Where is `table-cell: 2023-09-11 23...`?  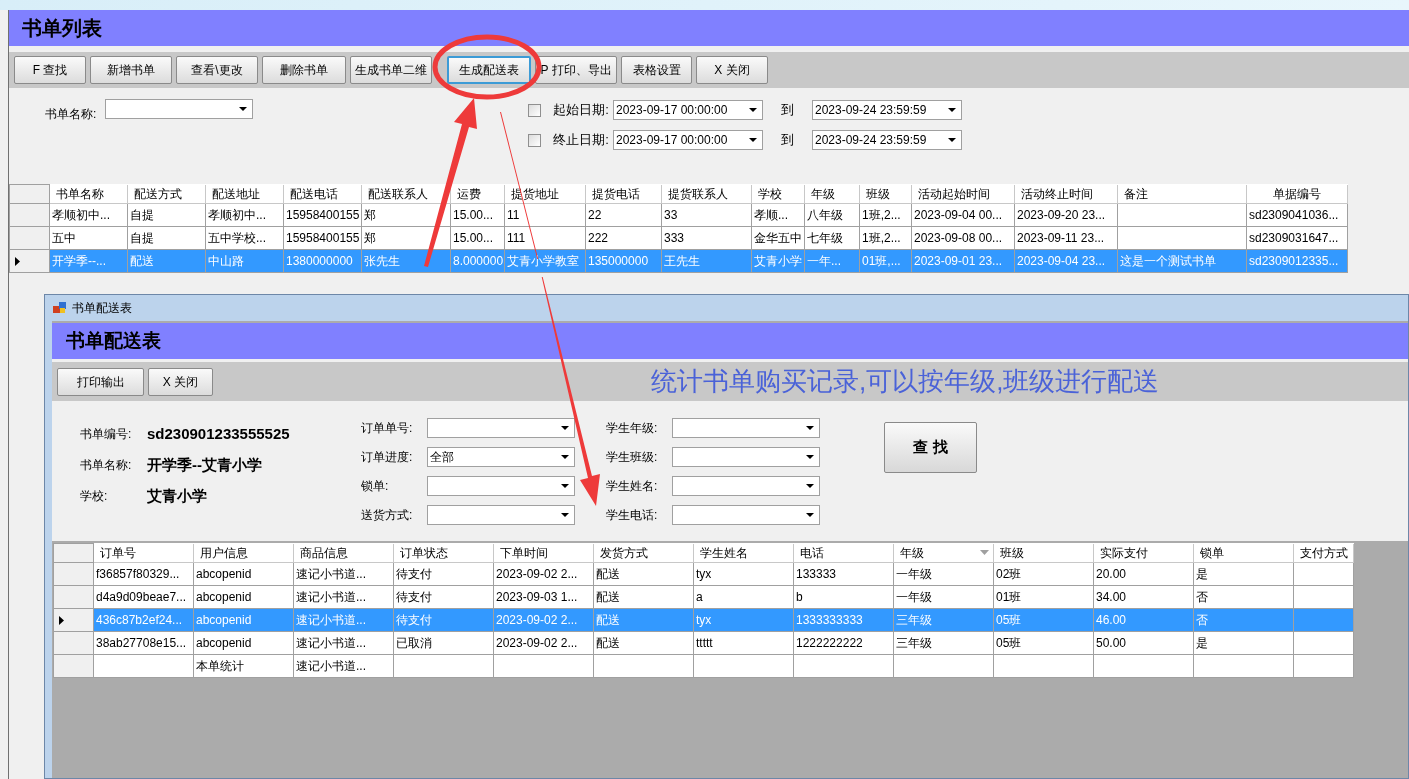
table-cell: 2023-09-11 23... is located at coordinates (1066, 238).